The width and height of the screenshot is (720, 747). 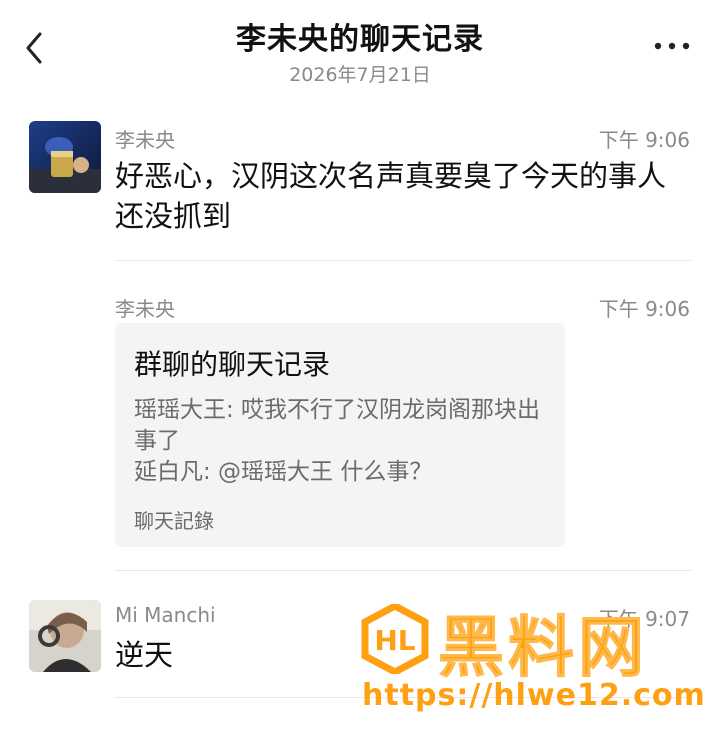 I want to click on watermark-brand: 黑料网, so click(x=543, y=648).